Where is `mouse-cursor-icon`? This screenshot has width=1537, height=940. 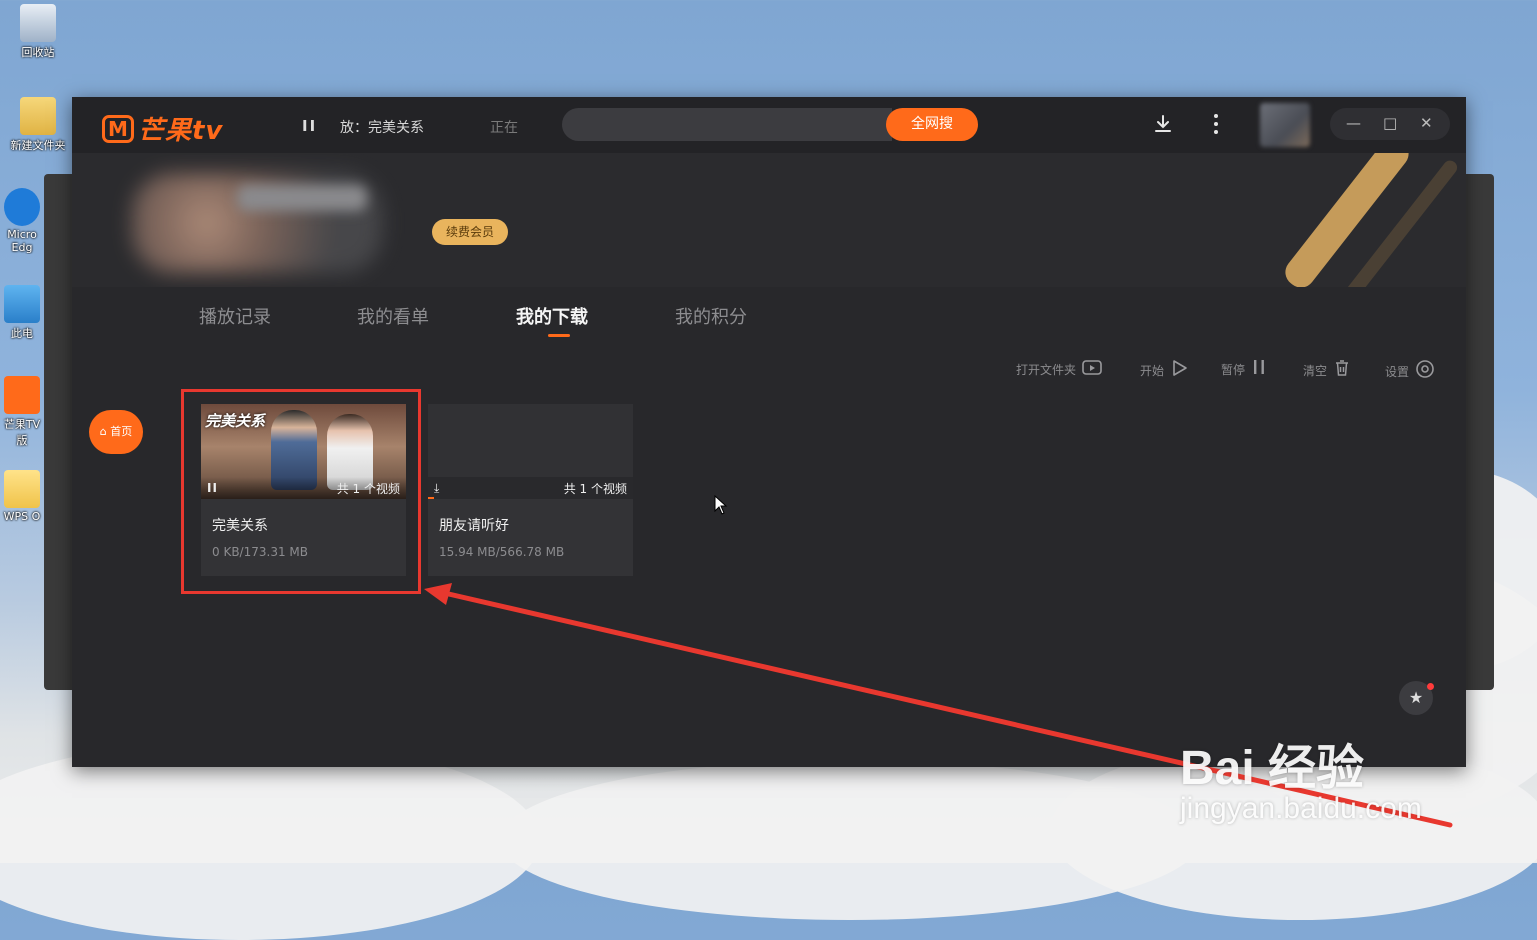
mouse-cursor-icon is located at coordinates (721, 505).